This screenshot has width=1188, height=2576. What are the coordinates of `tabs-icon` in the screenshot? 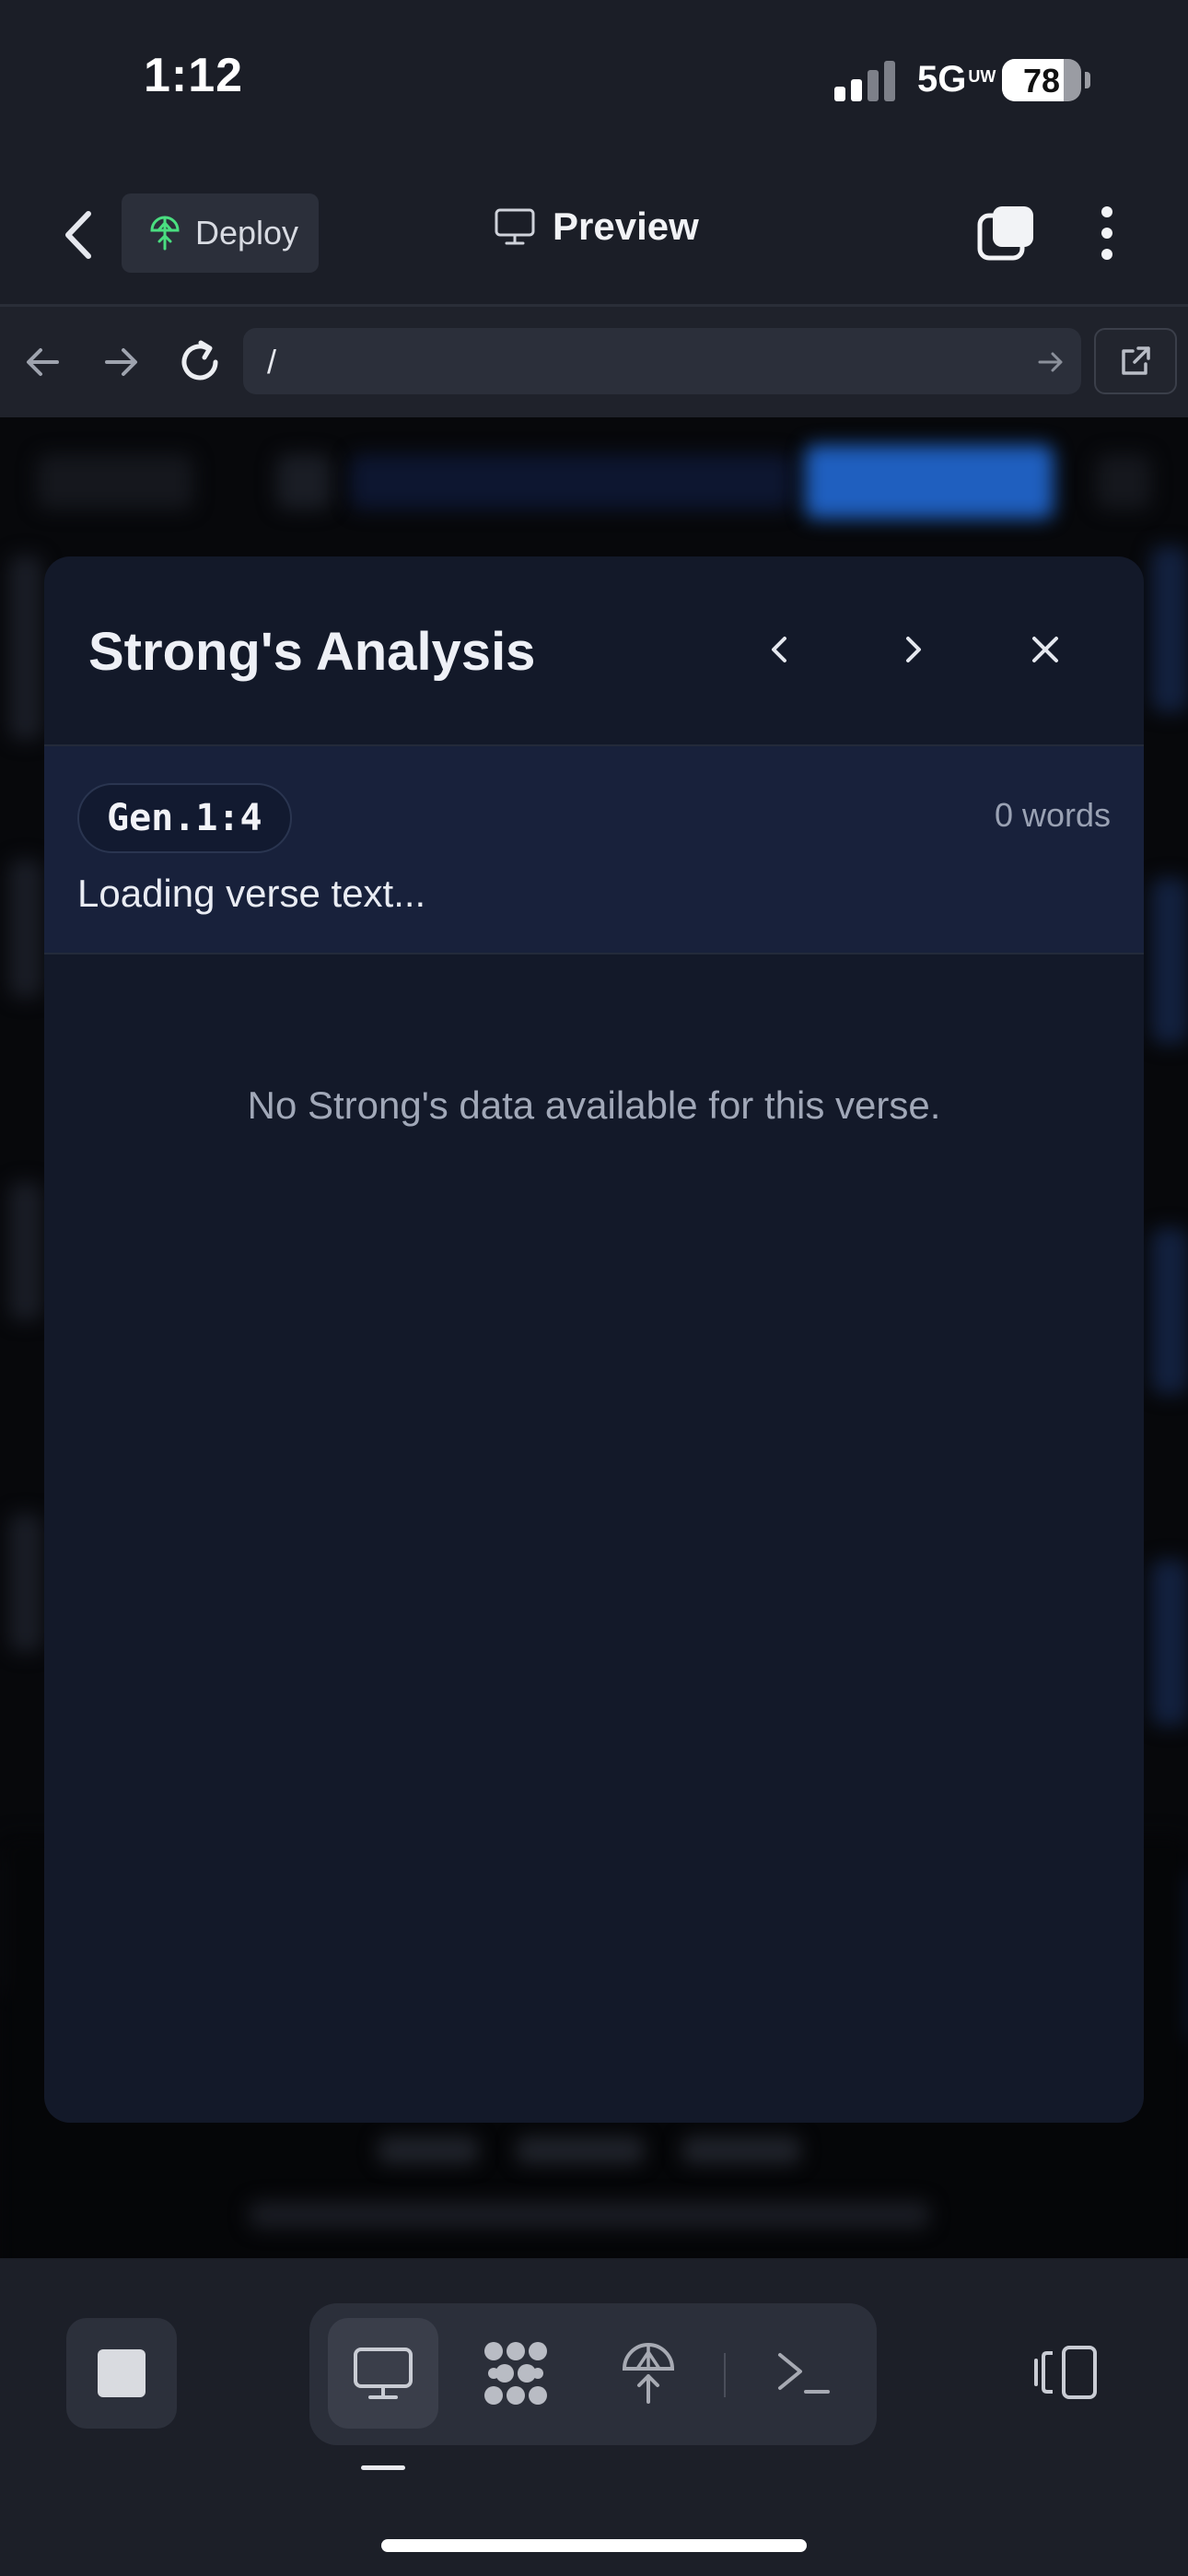 It's located at (1005, 233).